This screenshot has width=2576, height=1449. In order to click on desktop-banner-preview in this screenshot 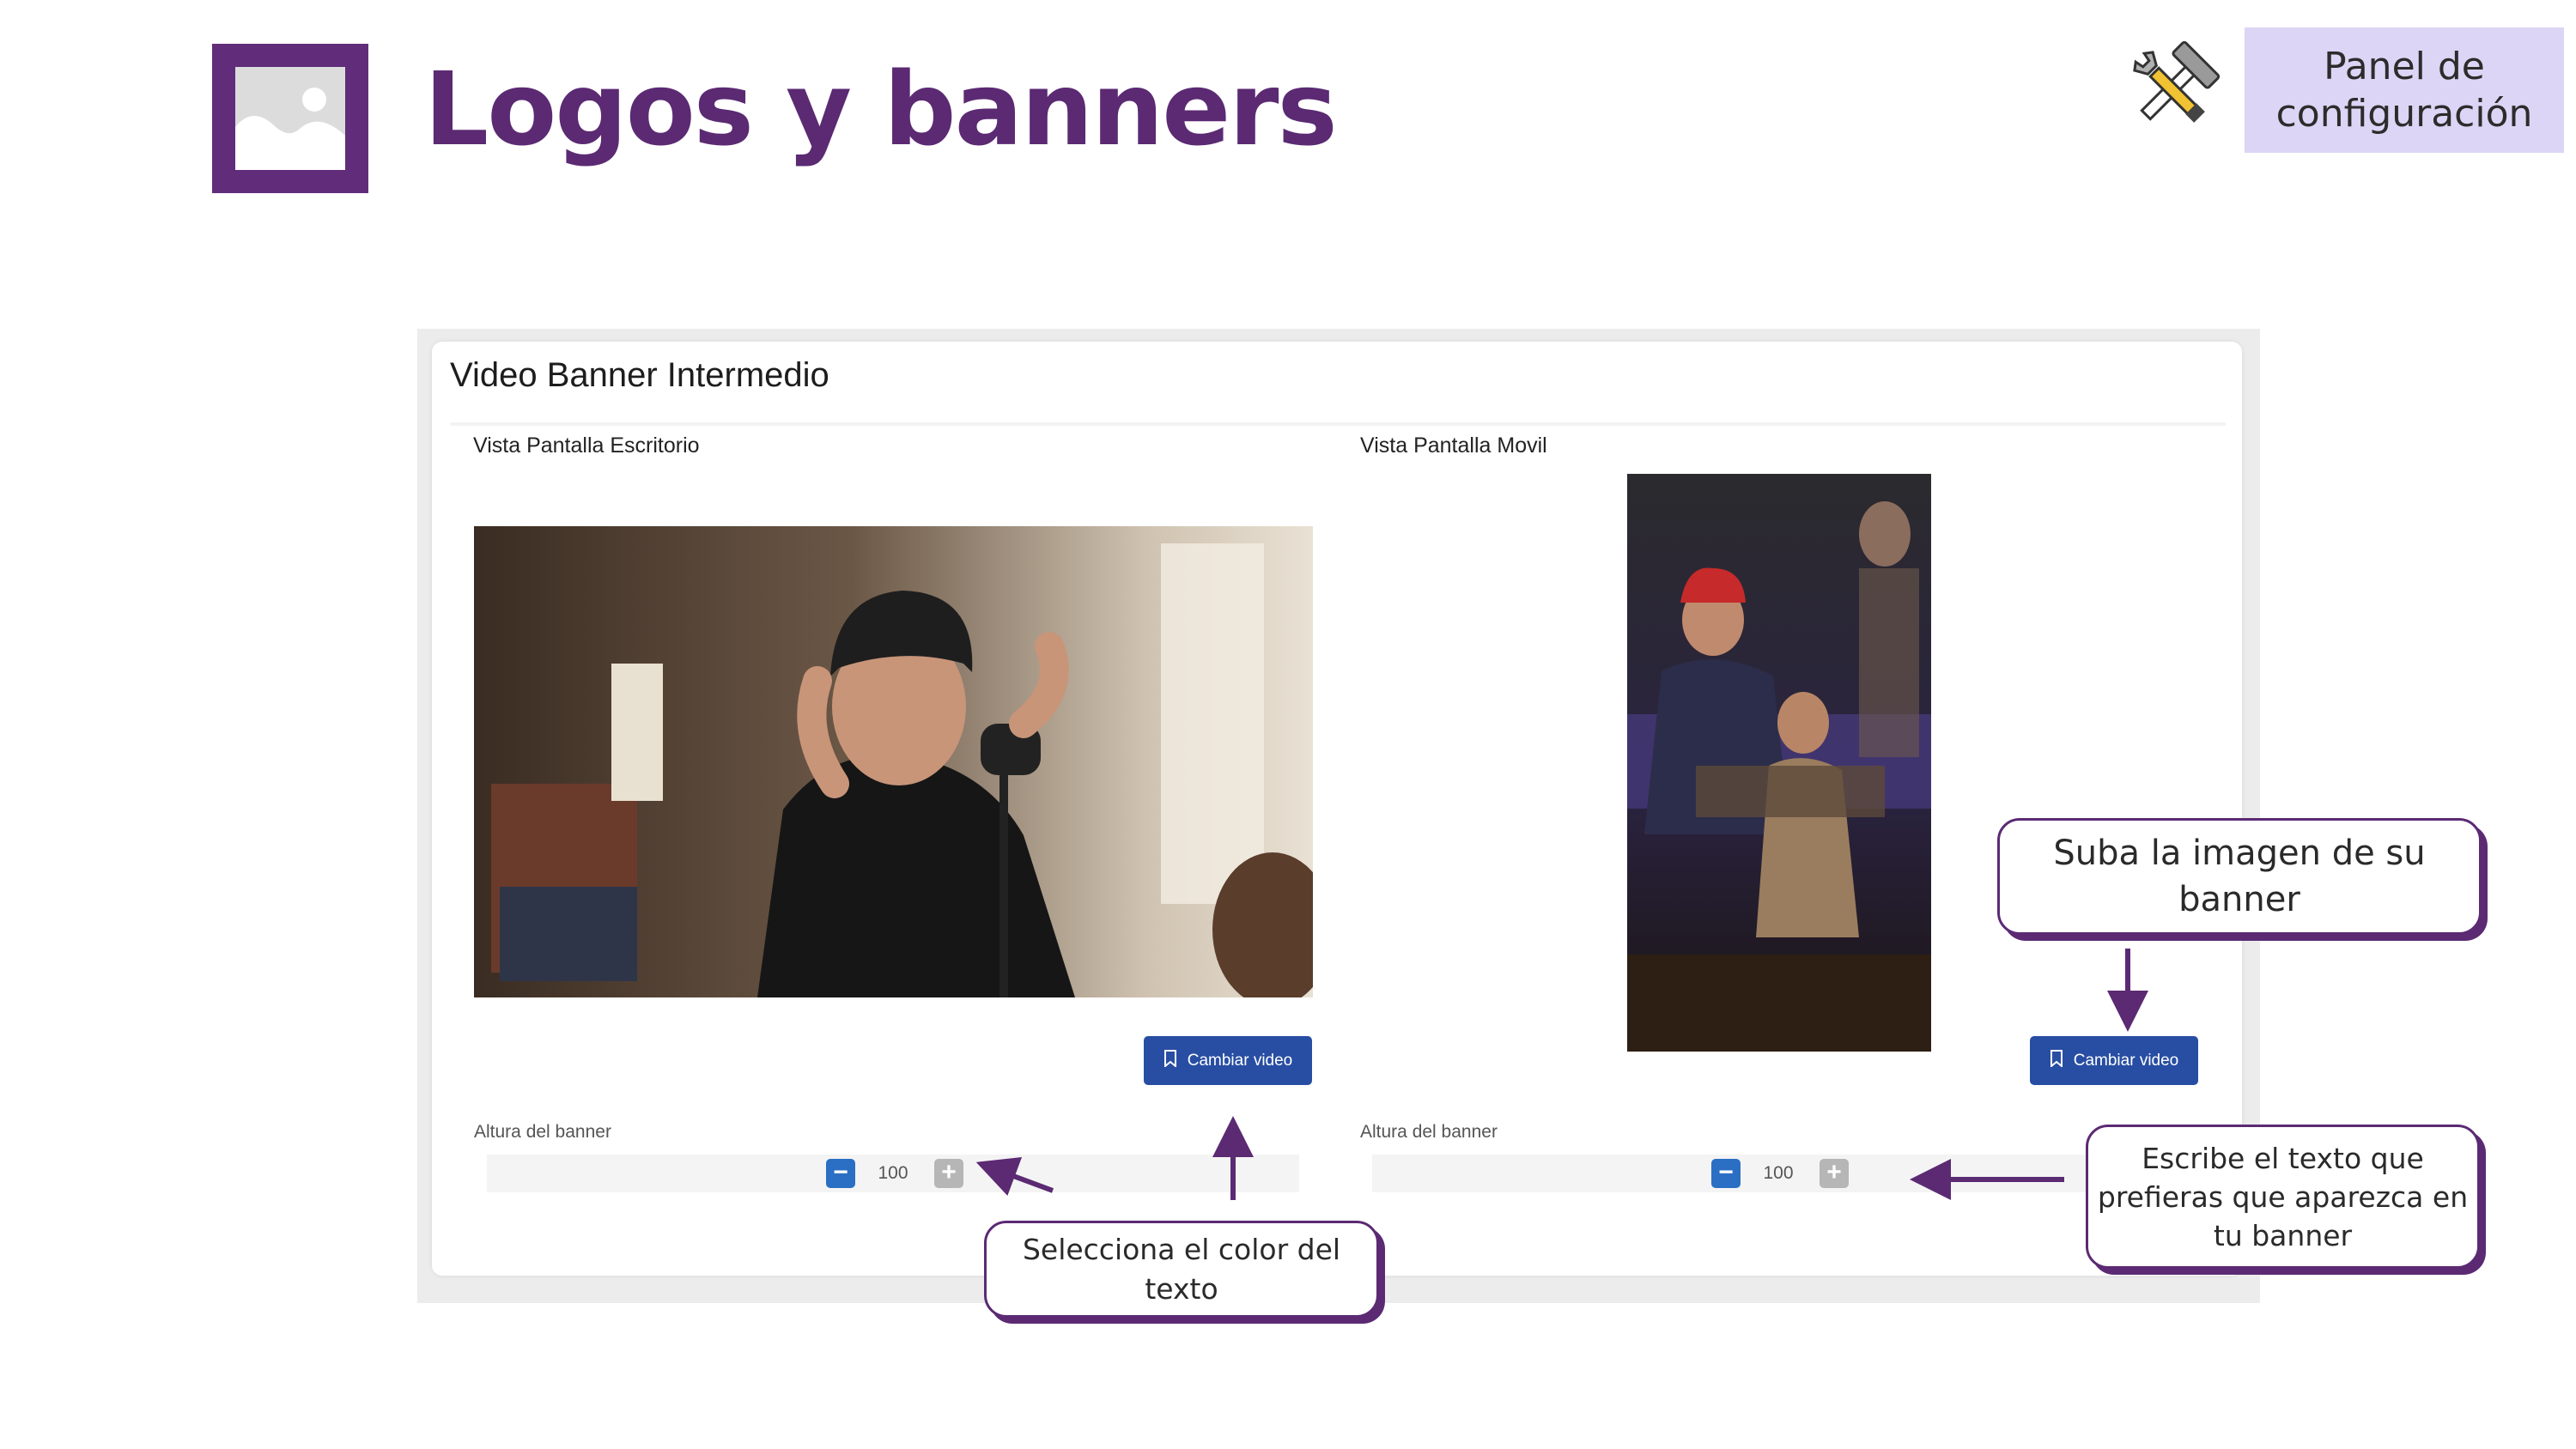, I will do `click(903, 766)`.